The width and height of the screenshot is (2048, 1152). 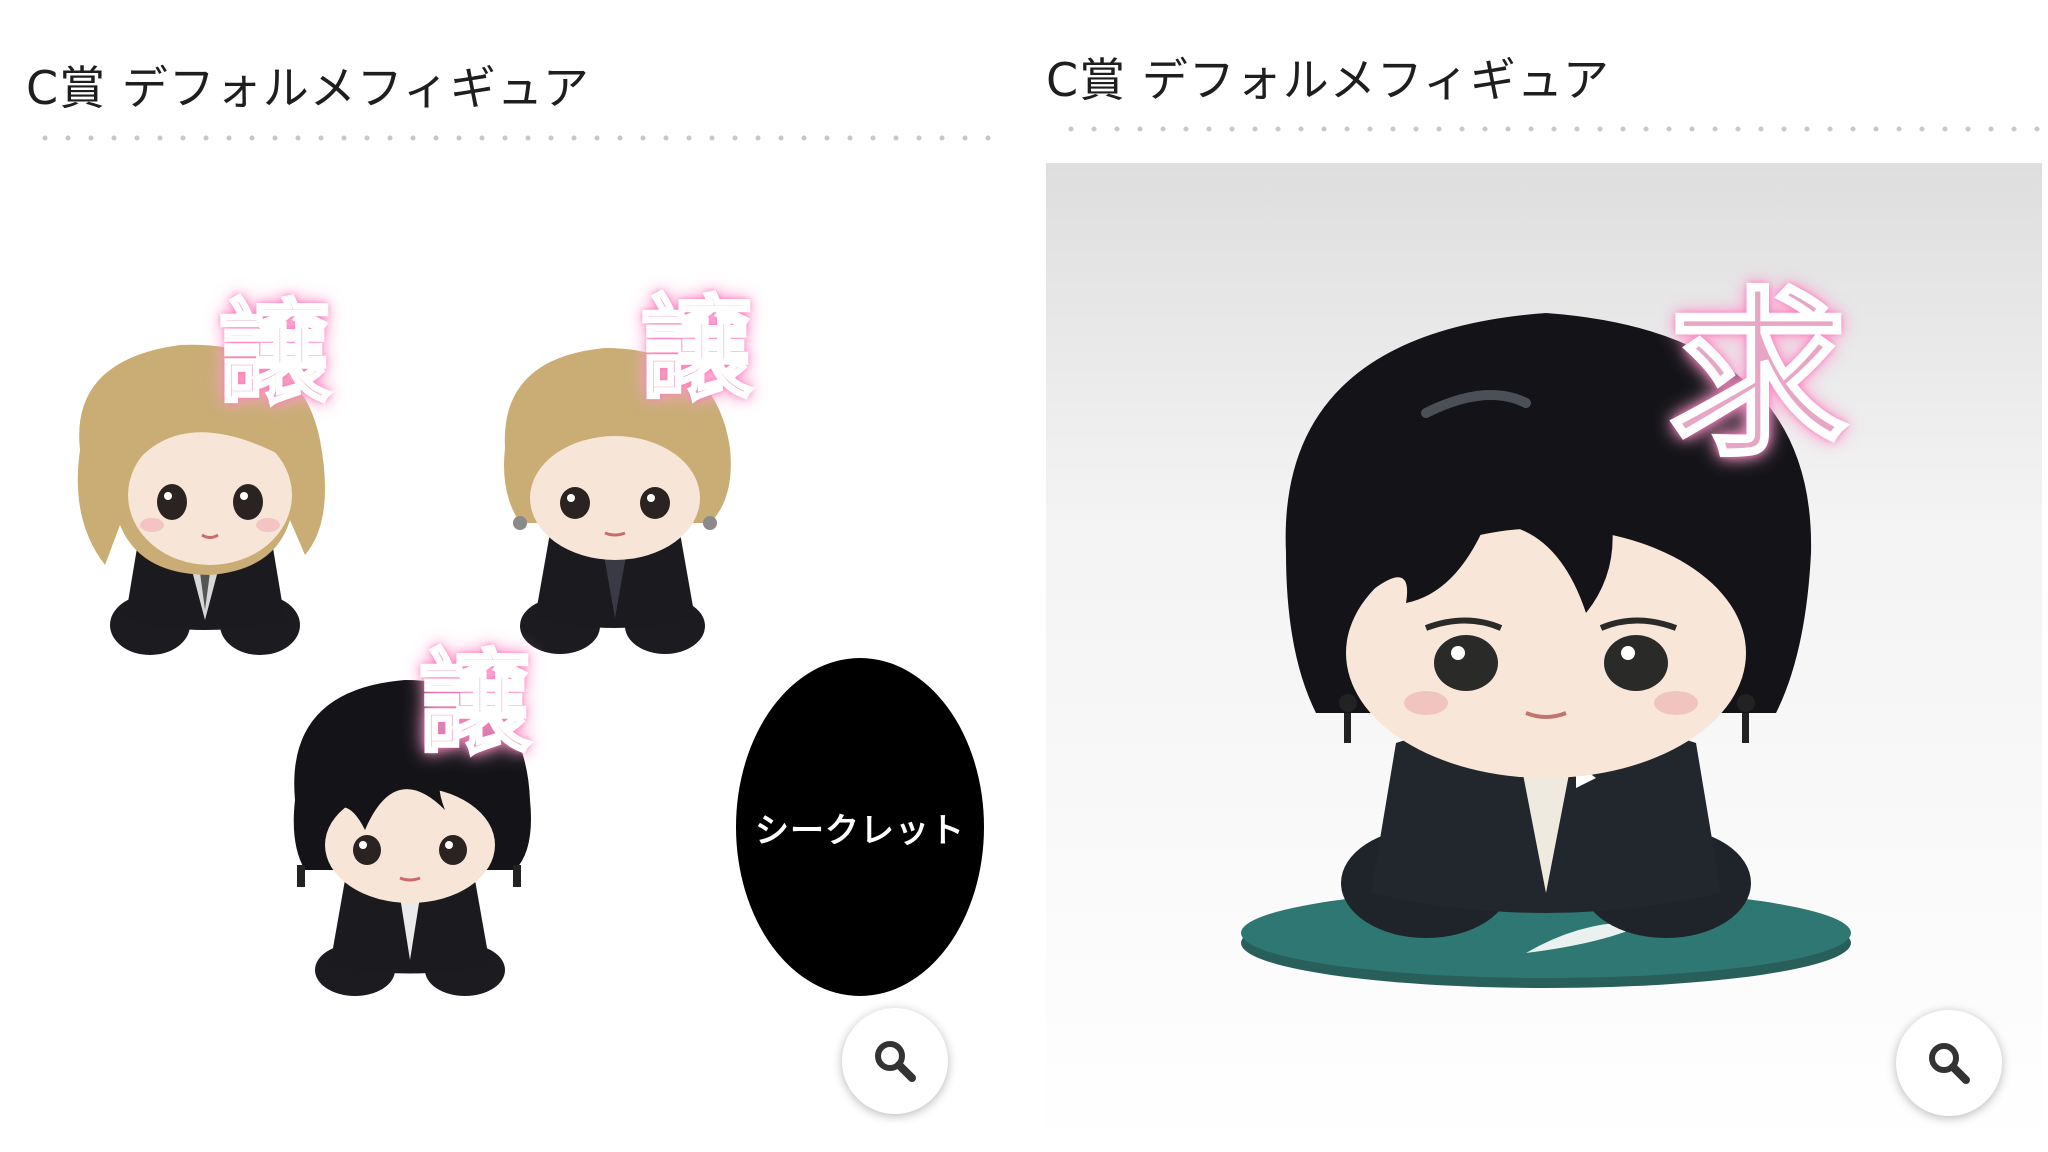 What do you see at coordinates (274, 354) in the screenshot?
I see `stamp-yuzuru-1: 譲` at bounding box center [274, 354].